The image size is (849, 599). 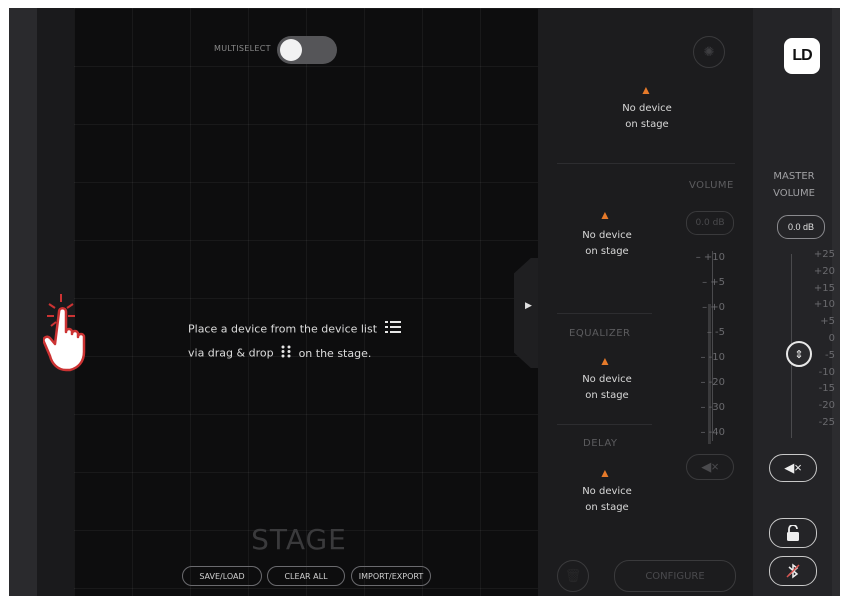 I want to click on volume-scale-label: – +5, so click(x=713, y=282).